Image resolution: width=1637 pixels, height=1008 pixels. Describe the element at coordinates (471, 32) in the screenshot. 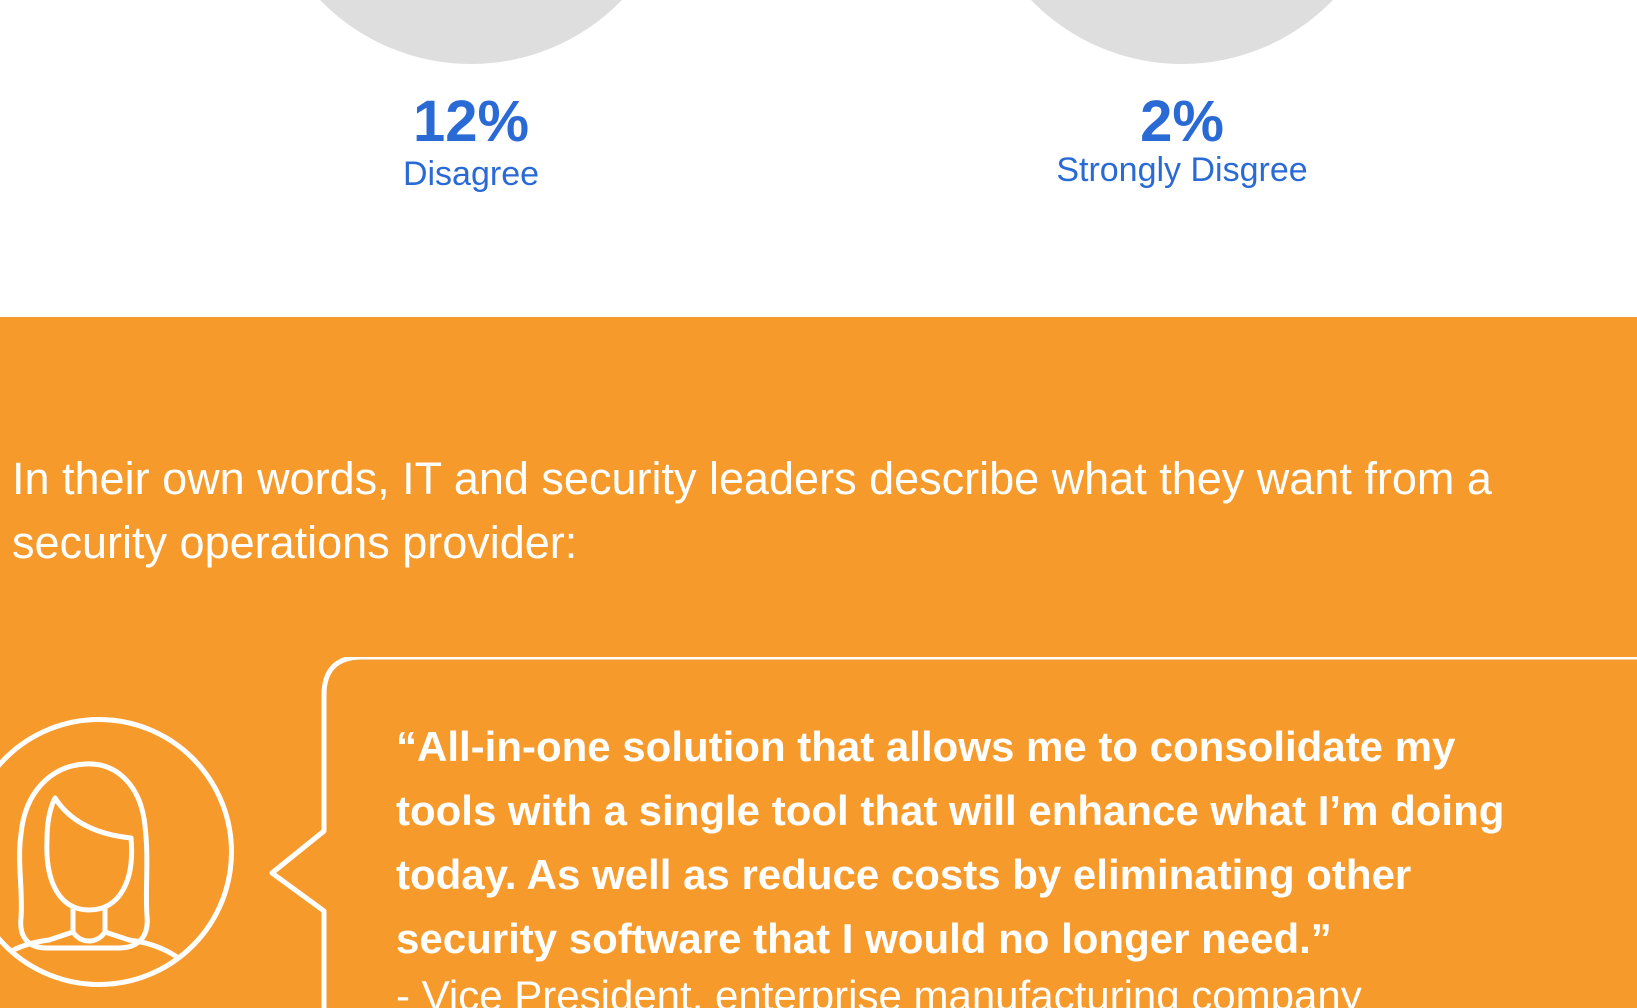

I see `donut-chart-disagree` at that location.